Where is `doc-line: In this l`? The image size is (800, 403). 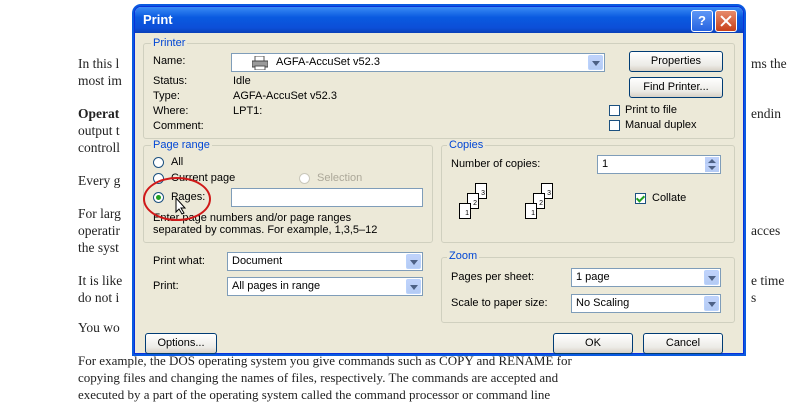 doc-line: In this l is located at coordinates (99, 63).